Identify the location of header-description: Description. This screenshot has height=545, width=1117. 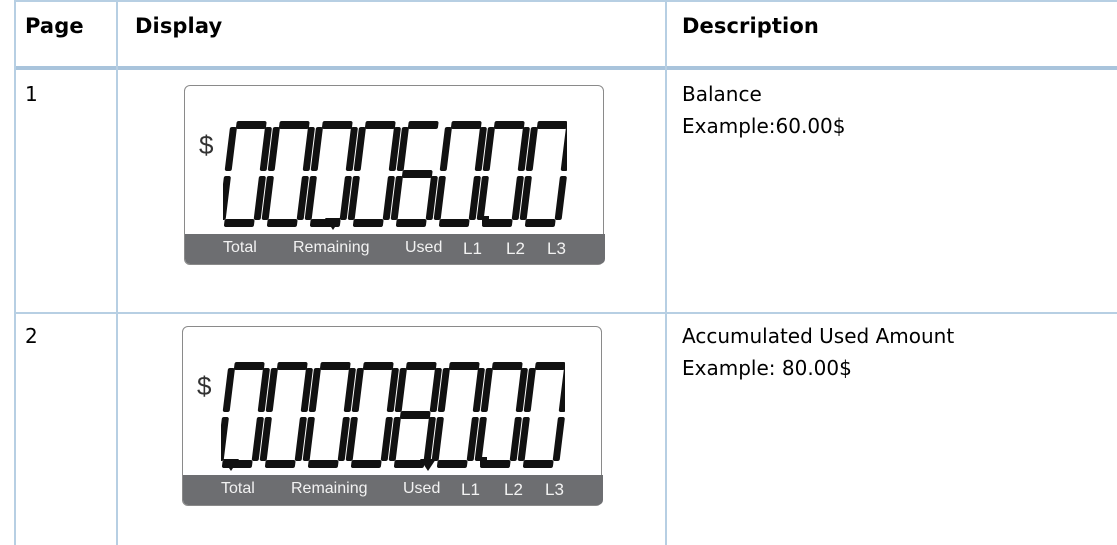
(750, 26).